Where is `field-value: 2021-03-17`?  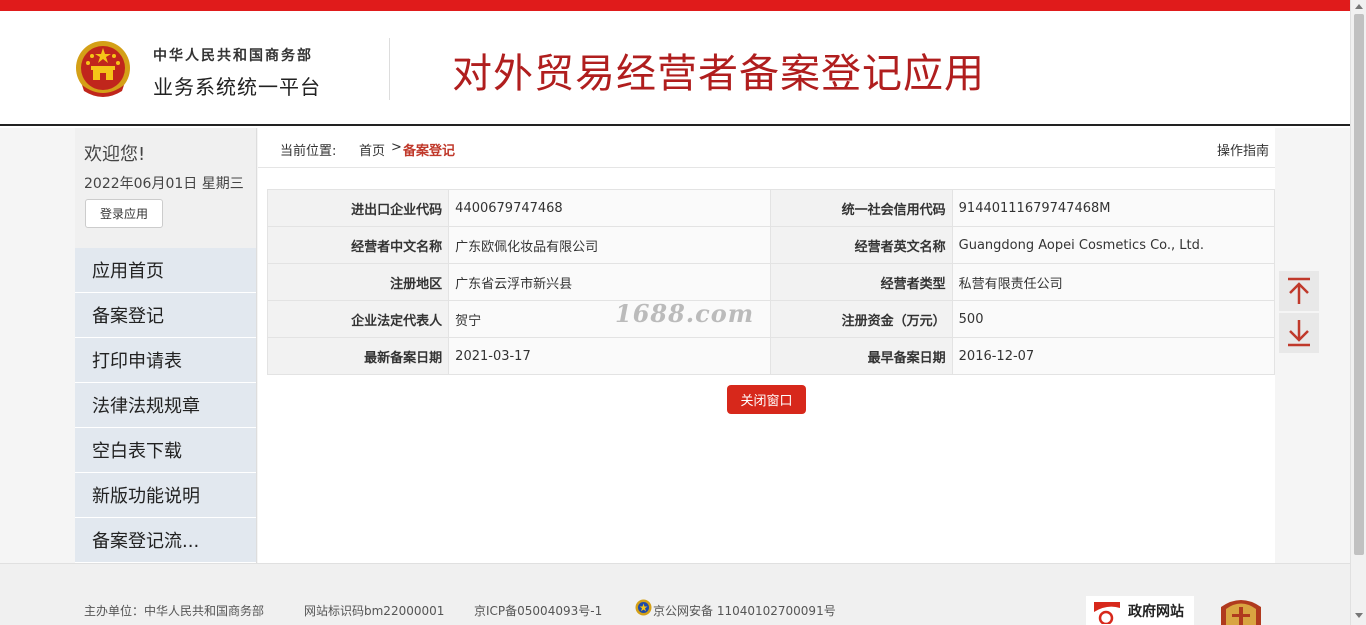
field-value: 2021-03-17 is located at coordinates (610, 356).